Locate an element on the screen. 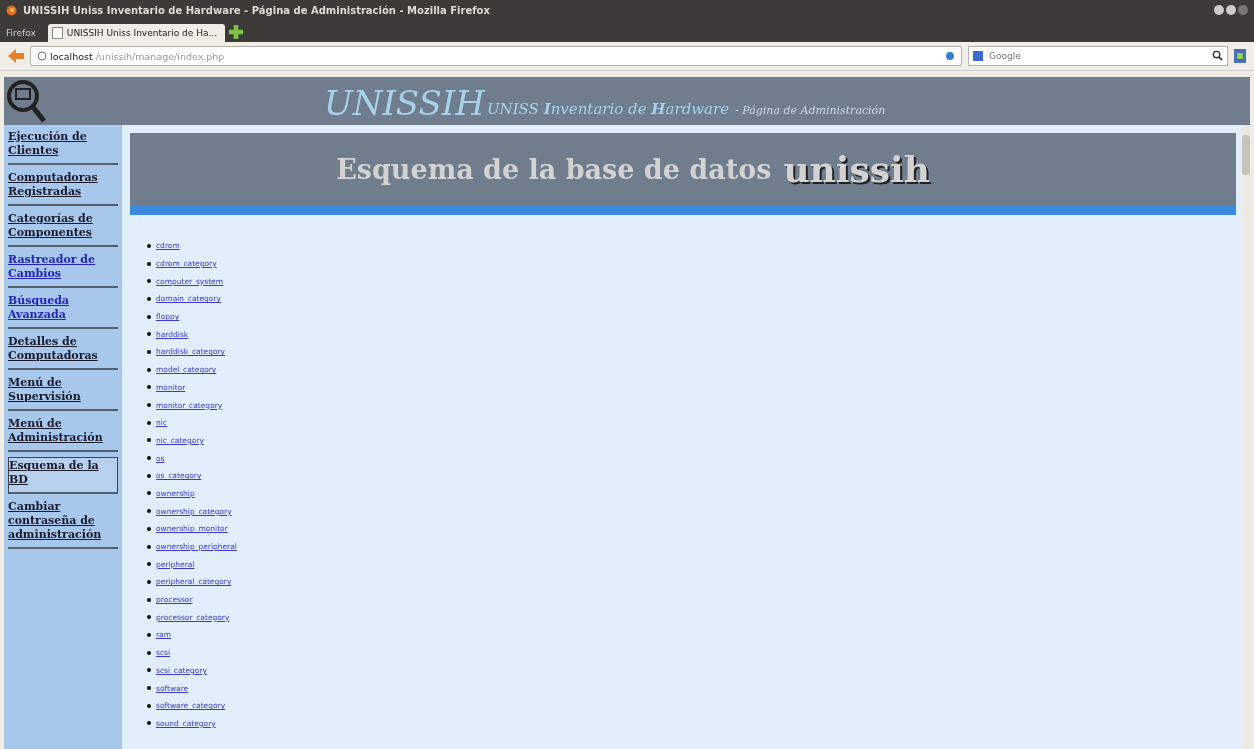 The height and width of the screenshot is (749, 1254). minimize-icon is located at coordinates (1219, 10).